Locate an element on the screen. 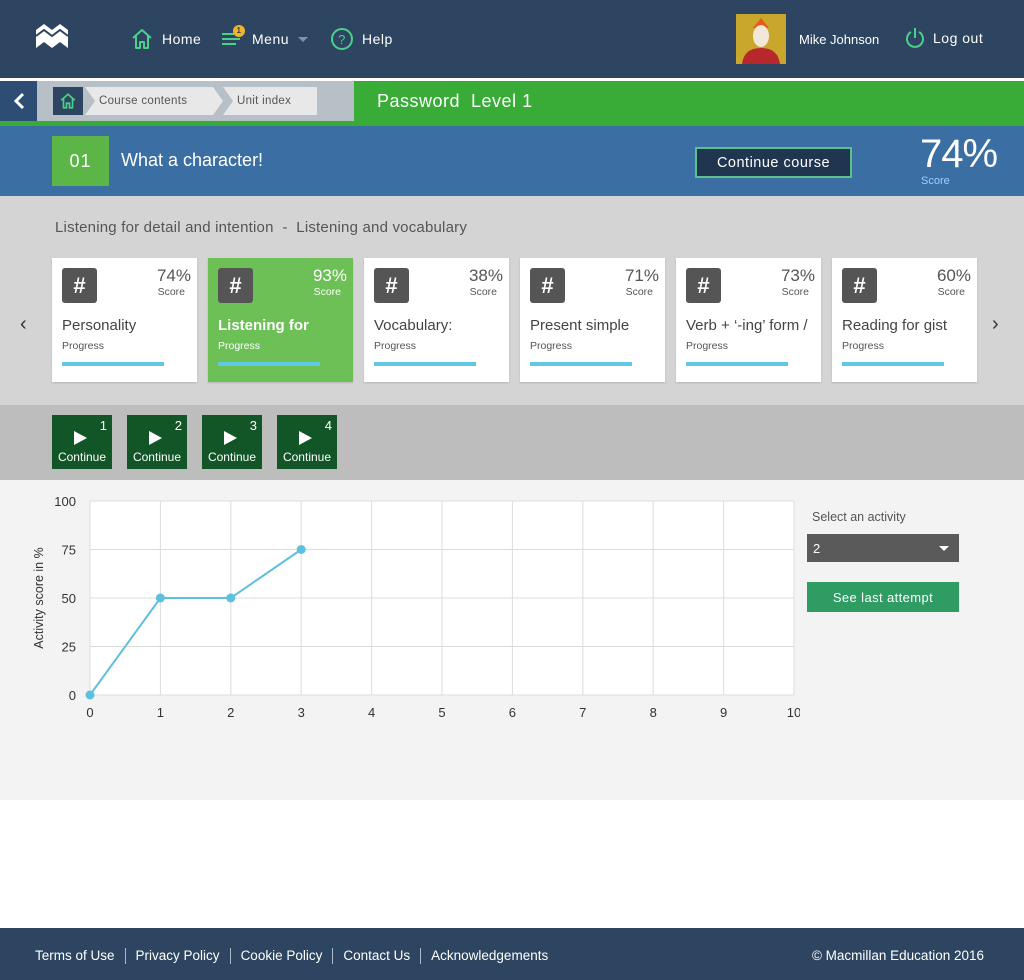 Image resolution: width=1024 pixels, height=980 pixels. power-icon is located at coordinates (915, 38).